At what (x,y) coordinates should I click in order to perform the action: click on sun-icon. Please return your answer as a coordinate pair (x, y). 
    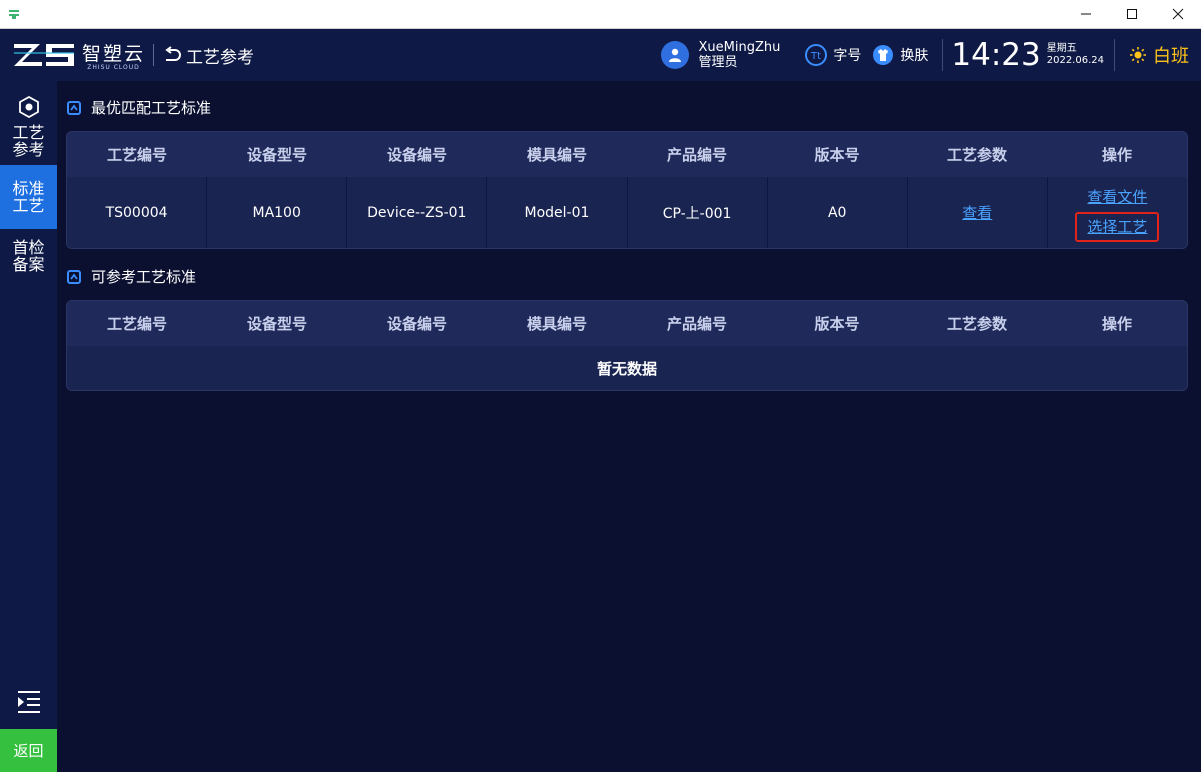
    Looking at the image, I should click on (1138, 55).